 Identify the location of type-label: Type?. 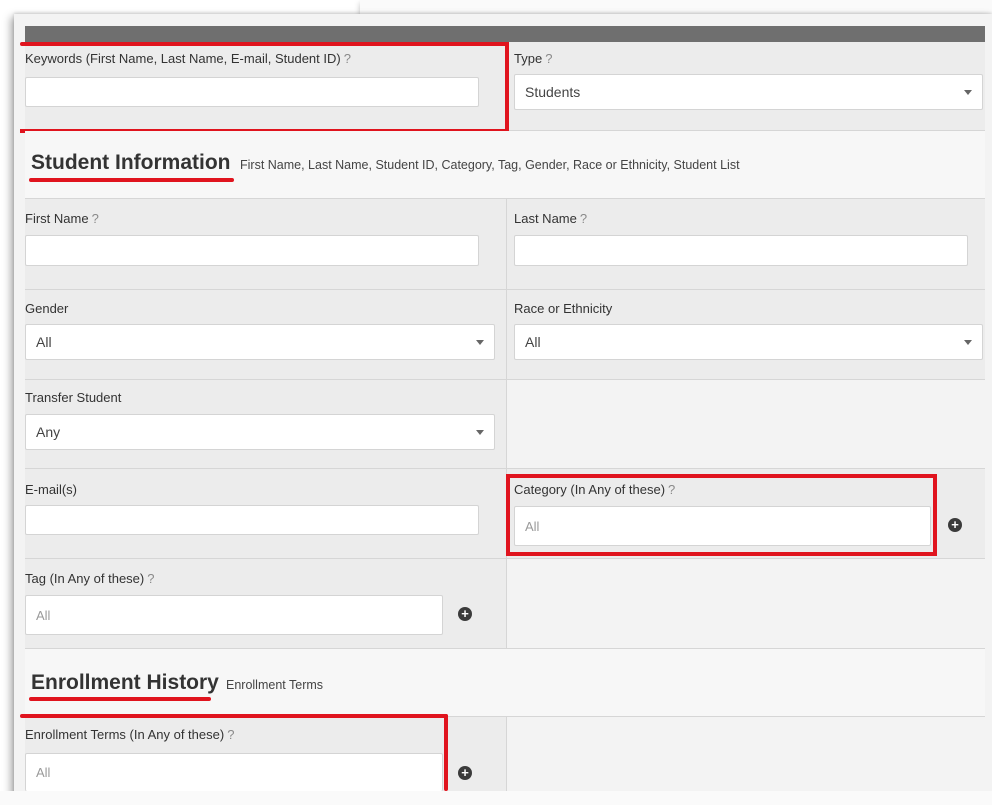
(533, 58).